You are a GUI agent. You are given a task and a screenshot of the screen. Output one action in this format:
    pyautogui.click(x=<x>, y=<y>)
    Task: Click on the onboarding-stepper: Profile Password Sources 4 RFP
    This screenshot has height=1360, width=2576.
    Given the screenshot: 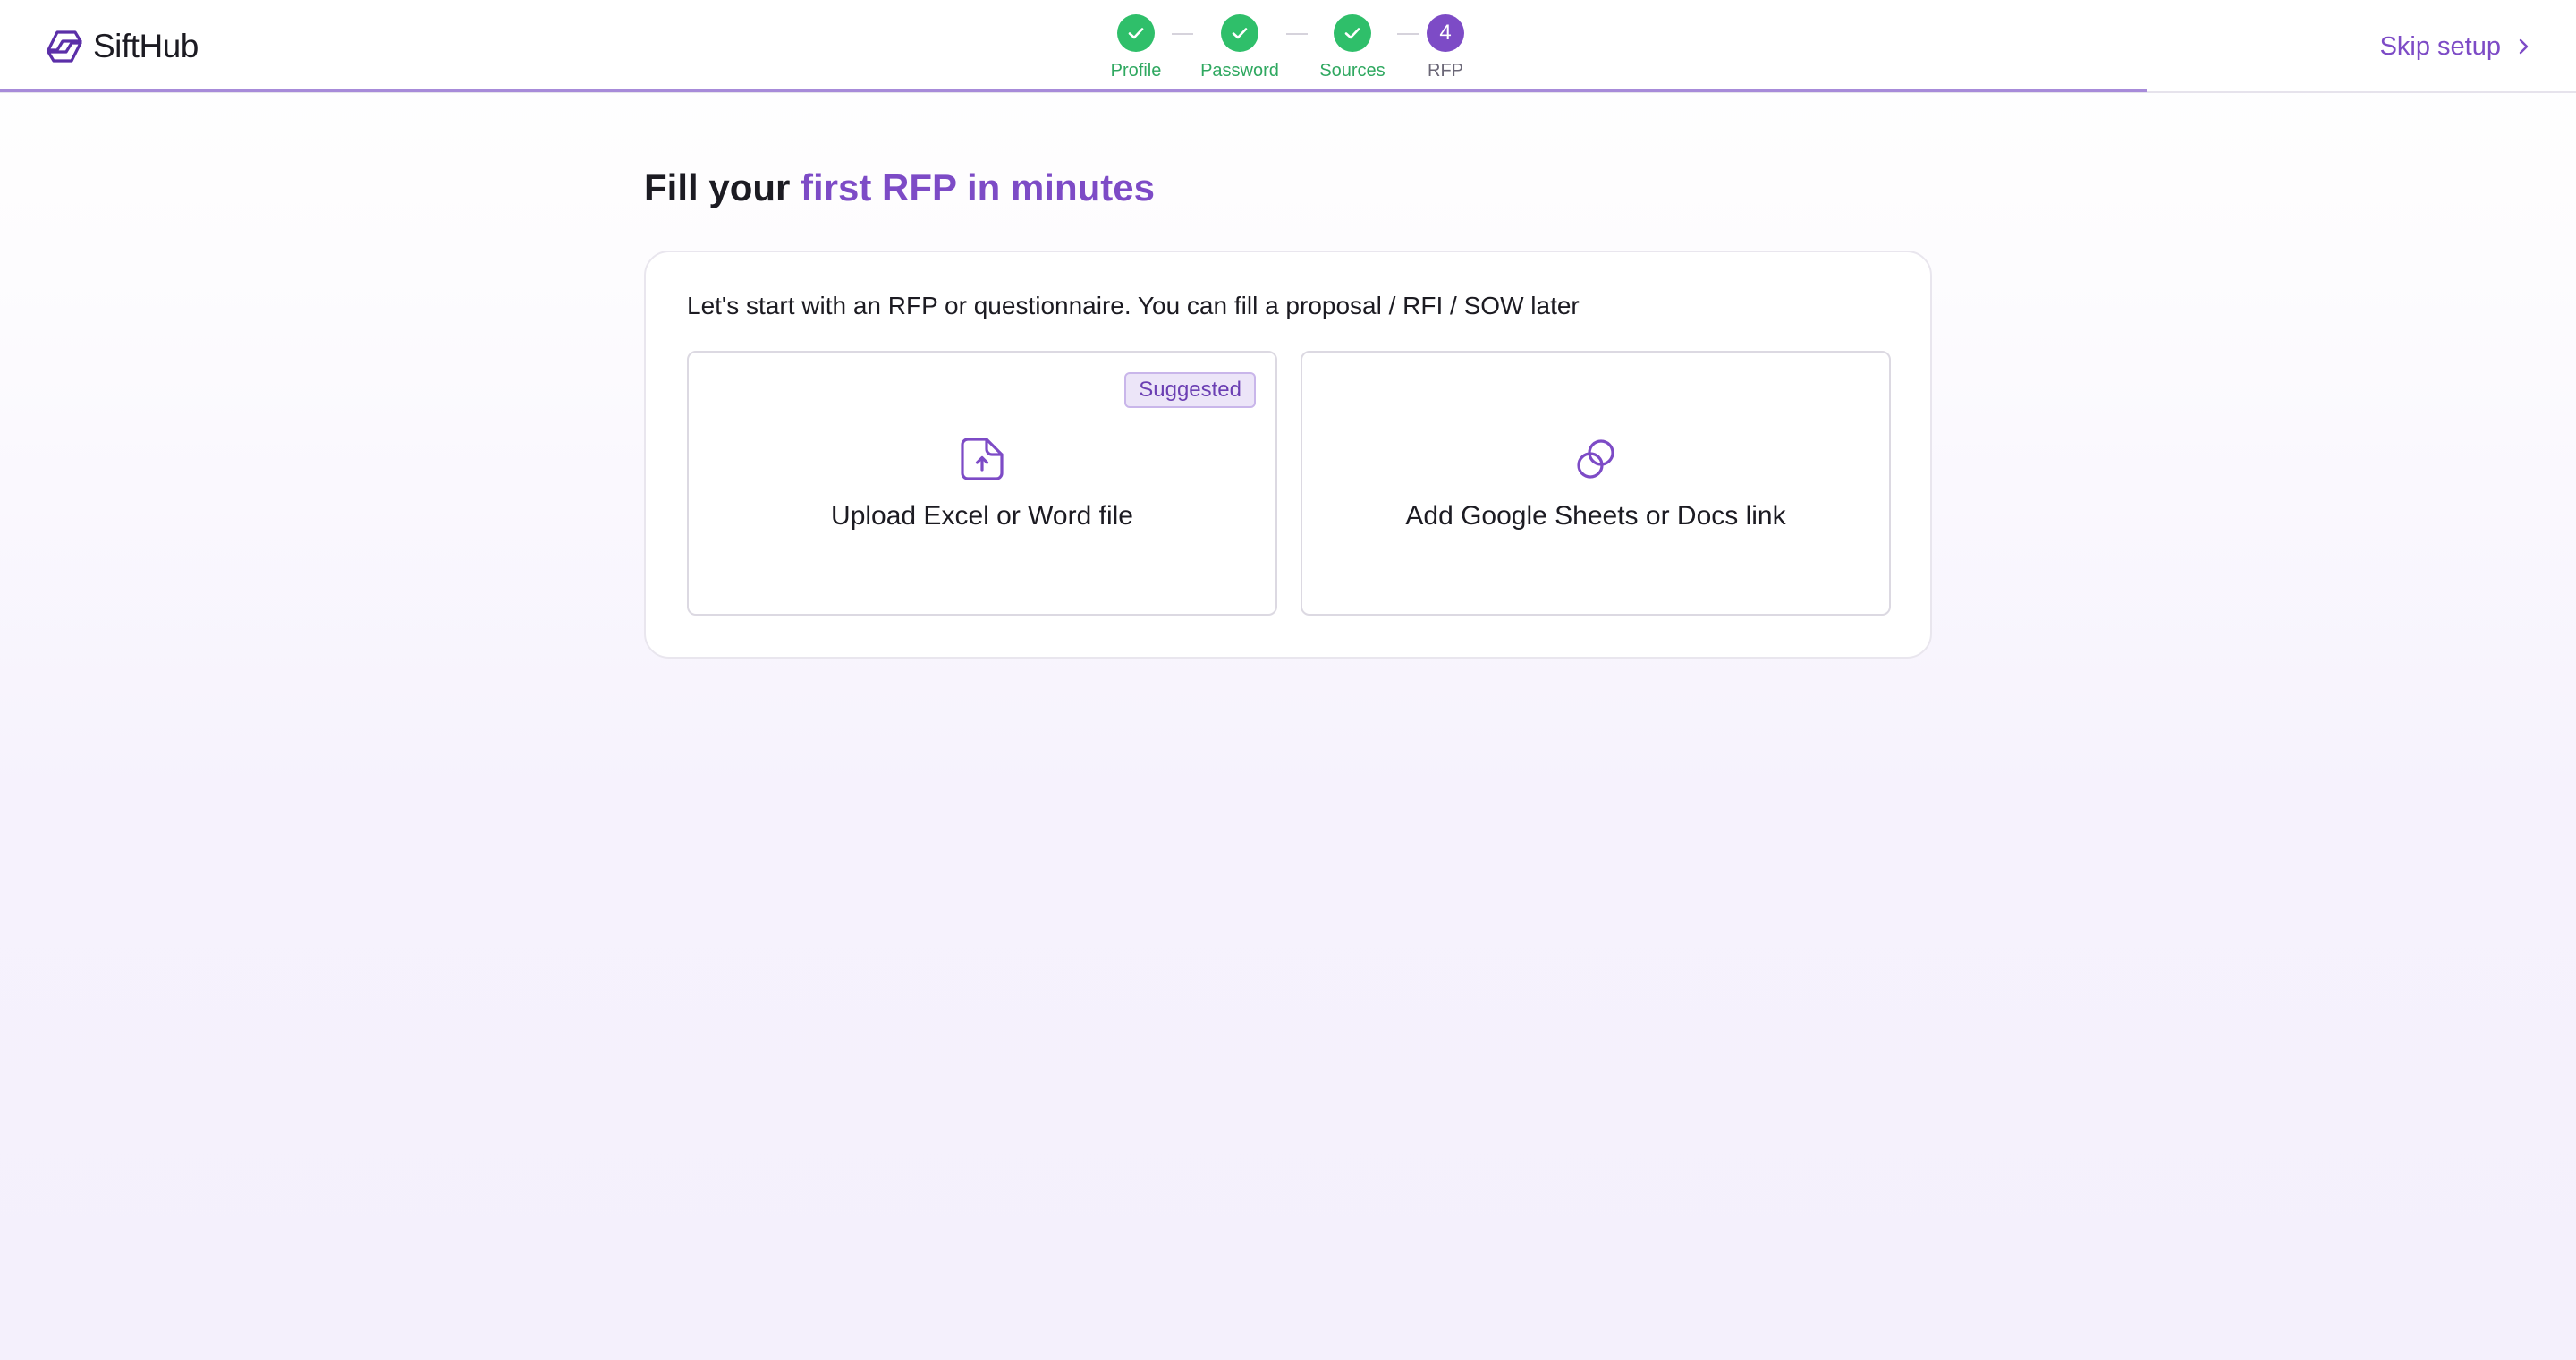 What is the action you would take?
    pyautogui.click(x=1286, y=50)
    